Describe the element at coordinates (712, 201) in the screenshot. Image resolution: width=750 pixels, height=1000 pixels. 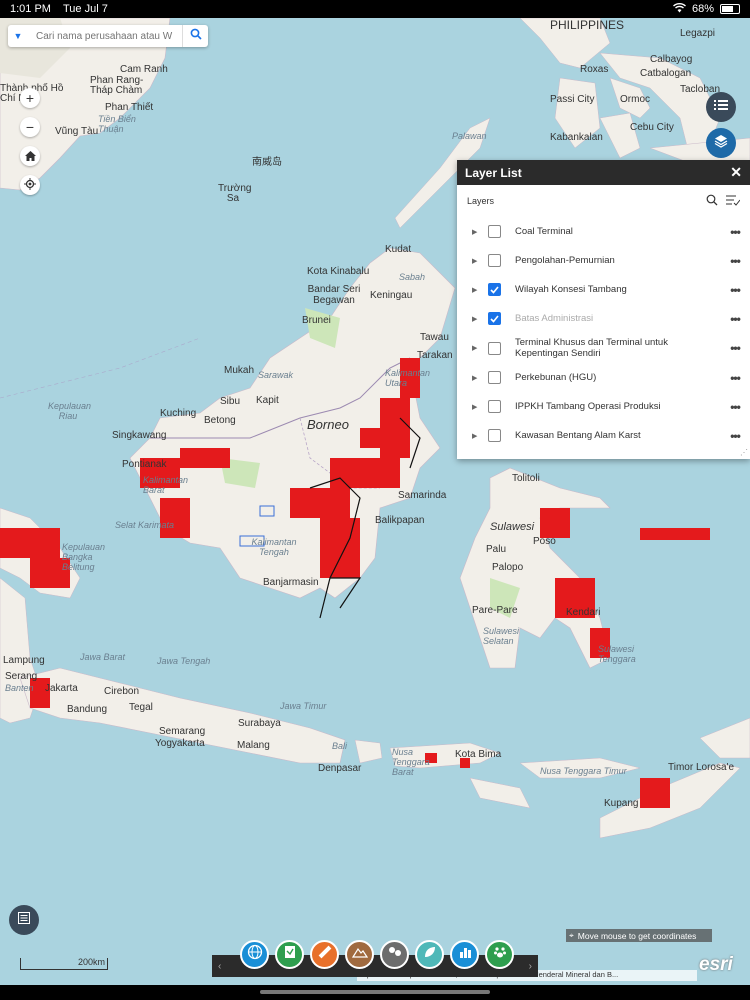
I see `search-icon` at that location.